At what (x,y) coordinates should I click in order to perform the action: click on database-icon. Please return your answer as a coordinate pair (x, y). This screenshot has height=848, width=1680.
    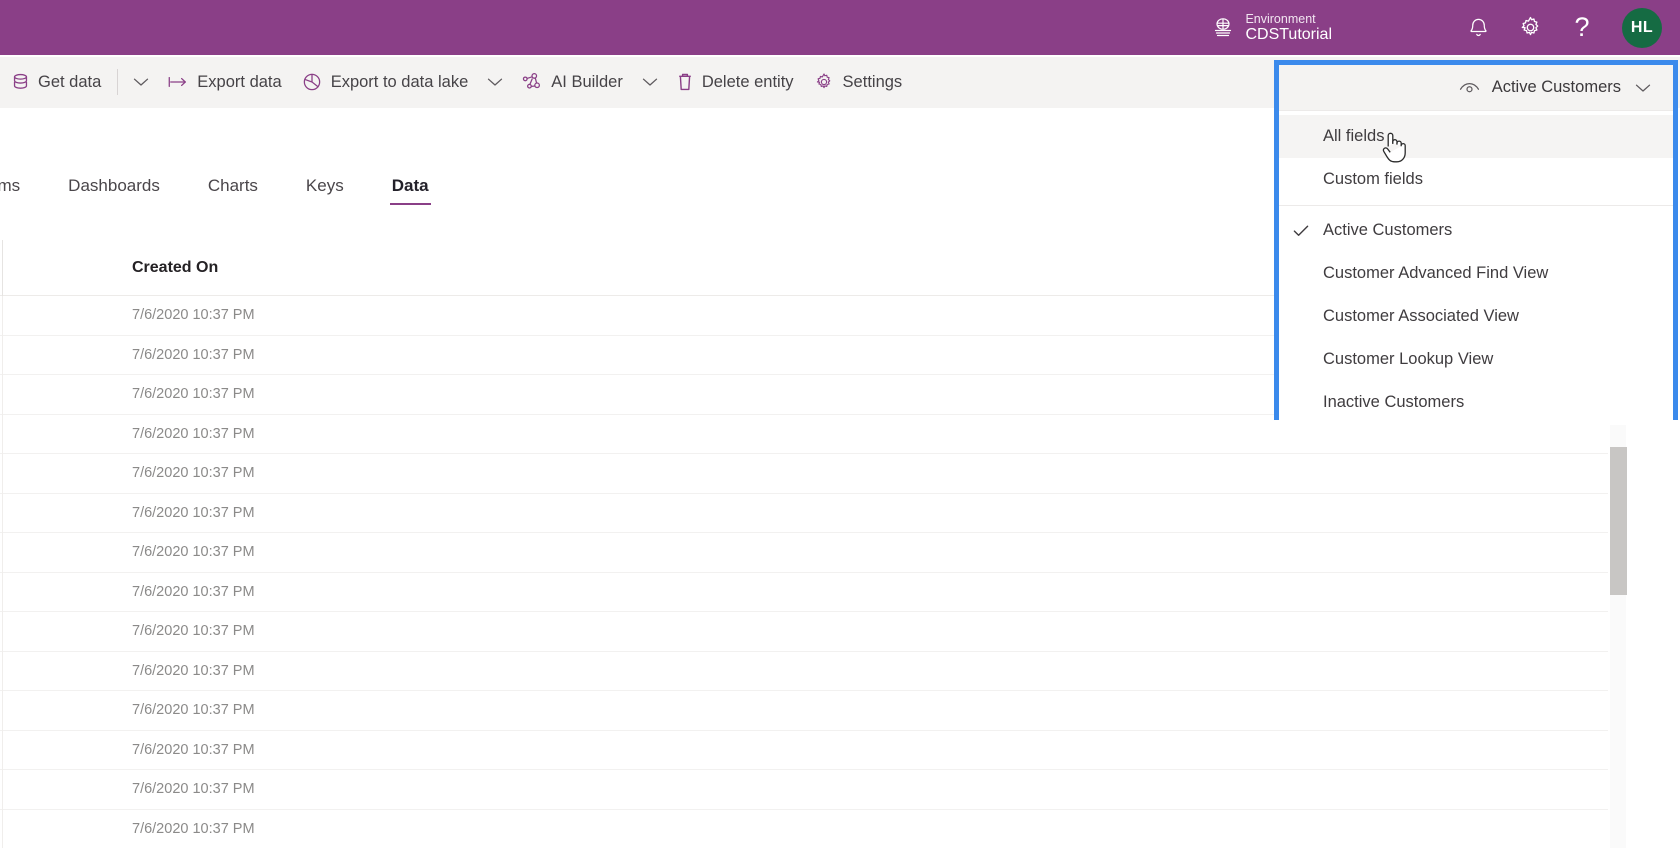
    Looking at the image, I should click on (20, 82).